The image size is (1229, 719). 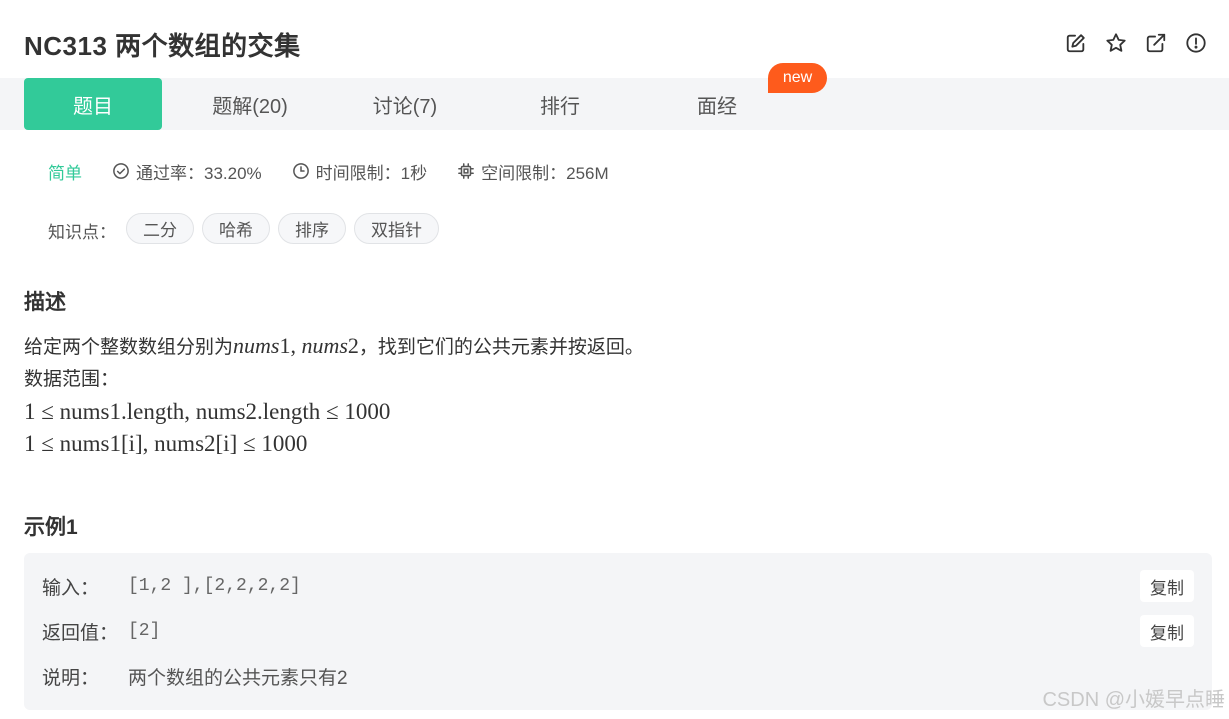 What do you see at coordinates (214, 586) in the screenshot?
I see `input-value: [1,2 ],[2,2,2,2]` at bounding box center [214, 586].